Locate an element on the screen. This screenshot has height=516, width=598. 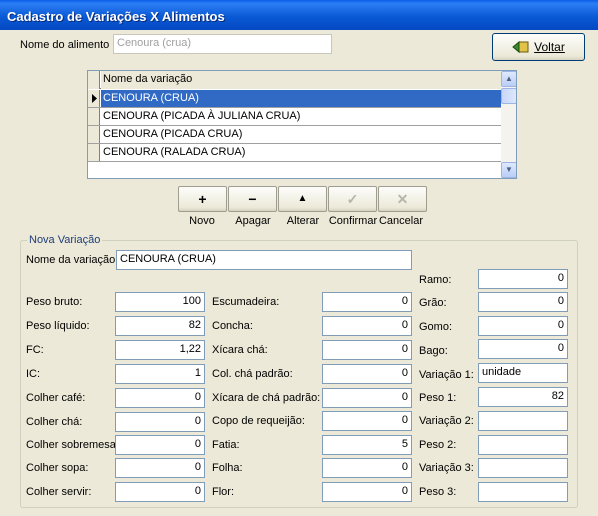
fc-field: 1,22 is located at coordinates (160, 350).